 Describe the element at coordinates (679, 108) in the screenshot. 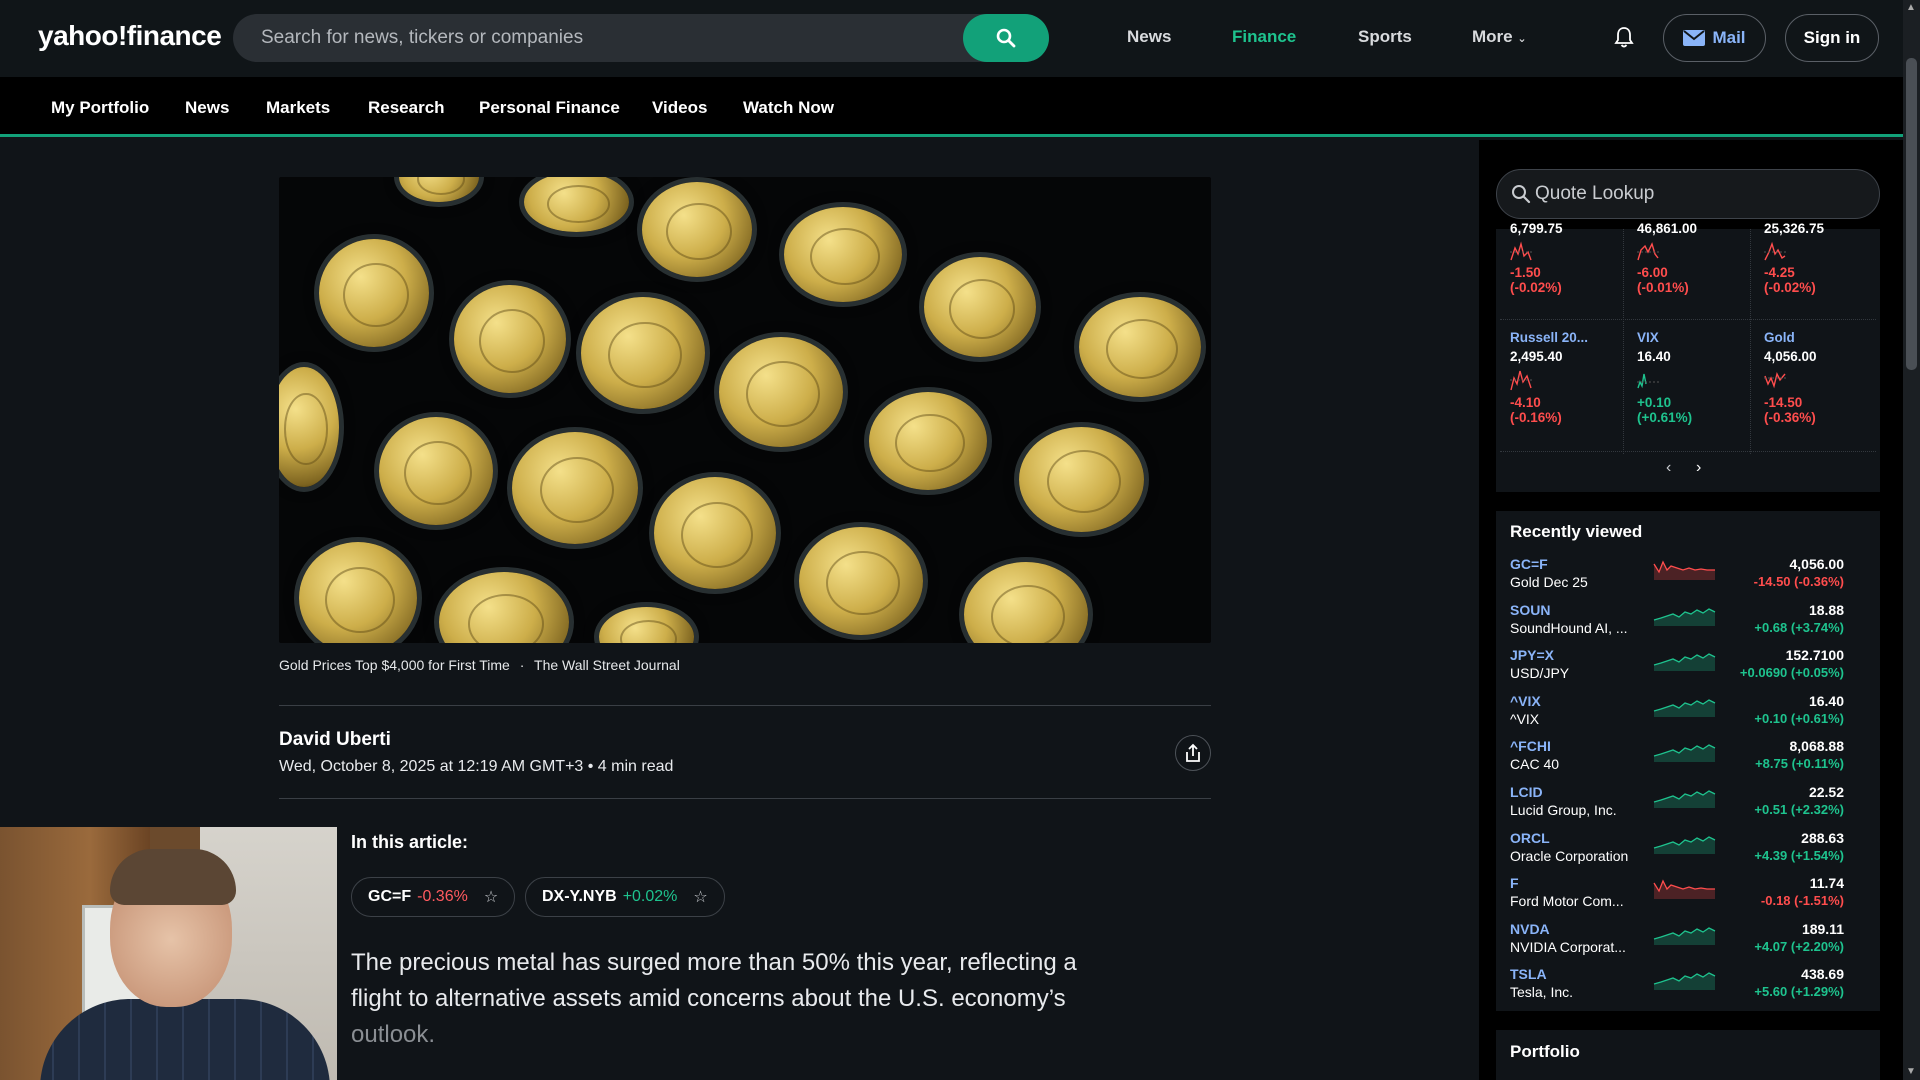

I see `subnav-videos: Videos` at that location.